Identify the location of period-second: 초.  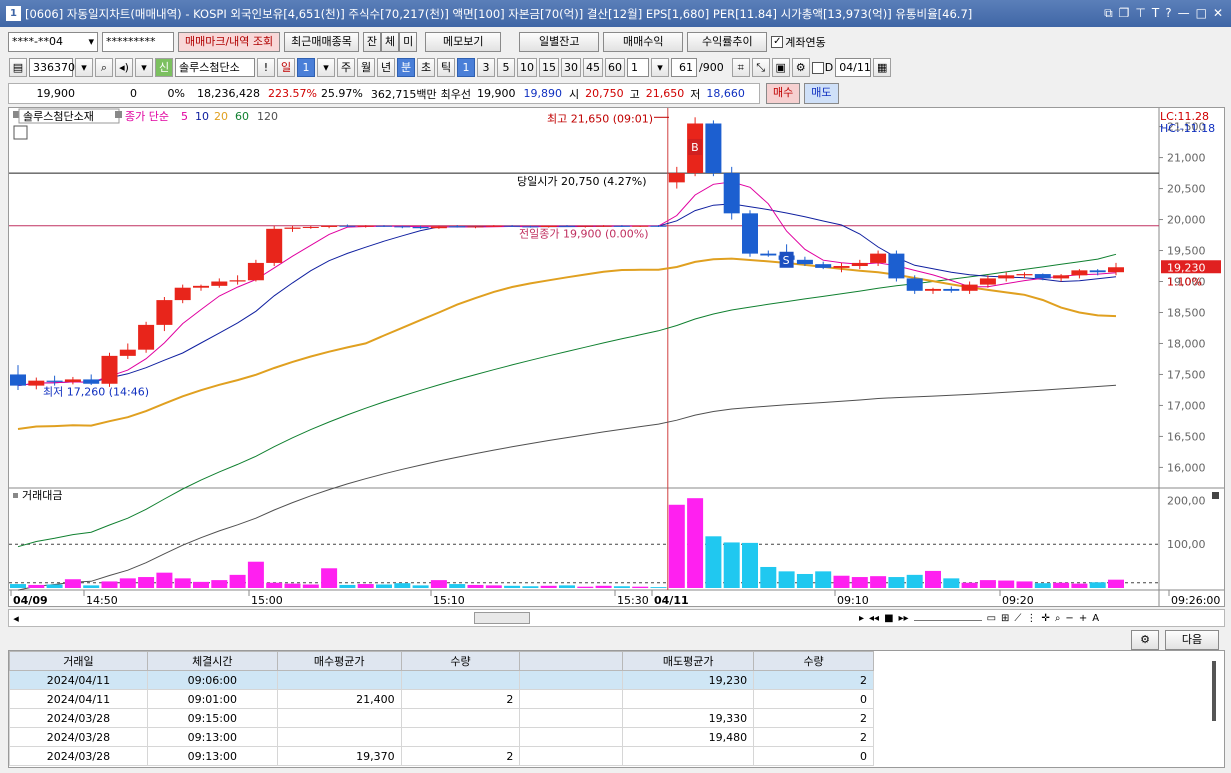
(426, 67).